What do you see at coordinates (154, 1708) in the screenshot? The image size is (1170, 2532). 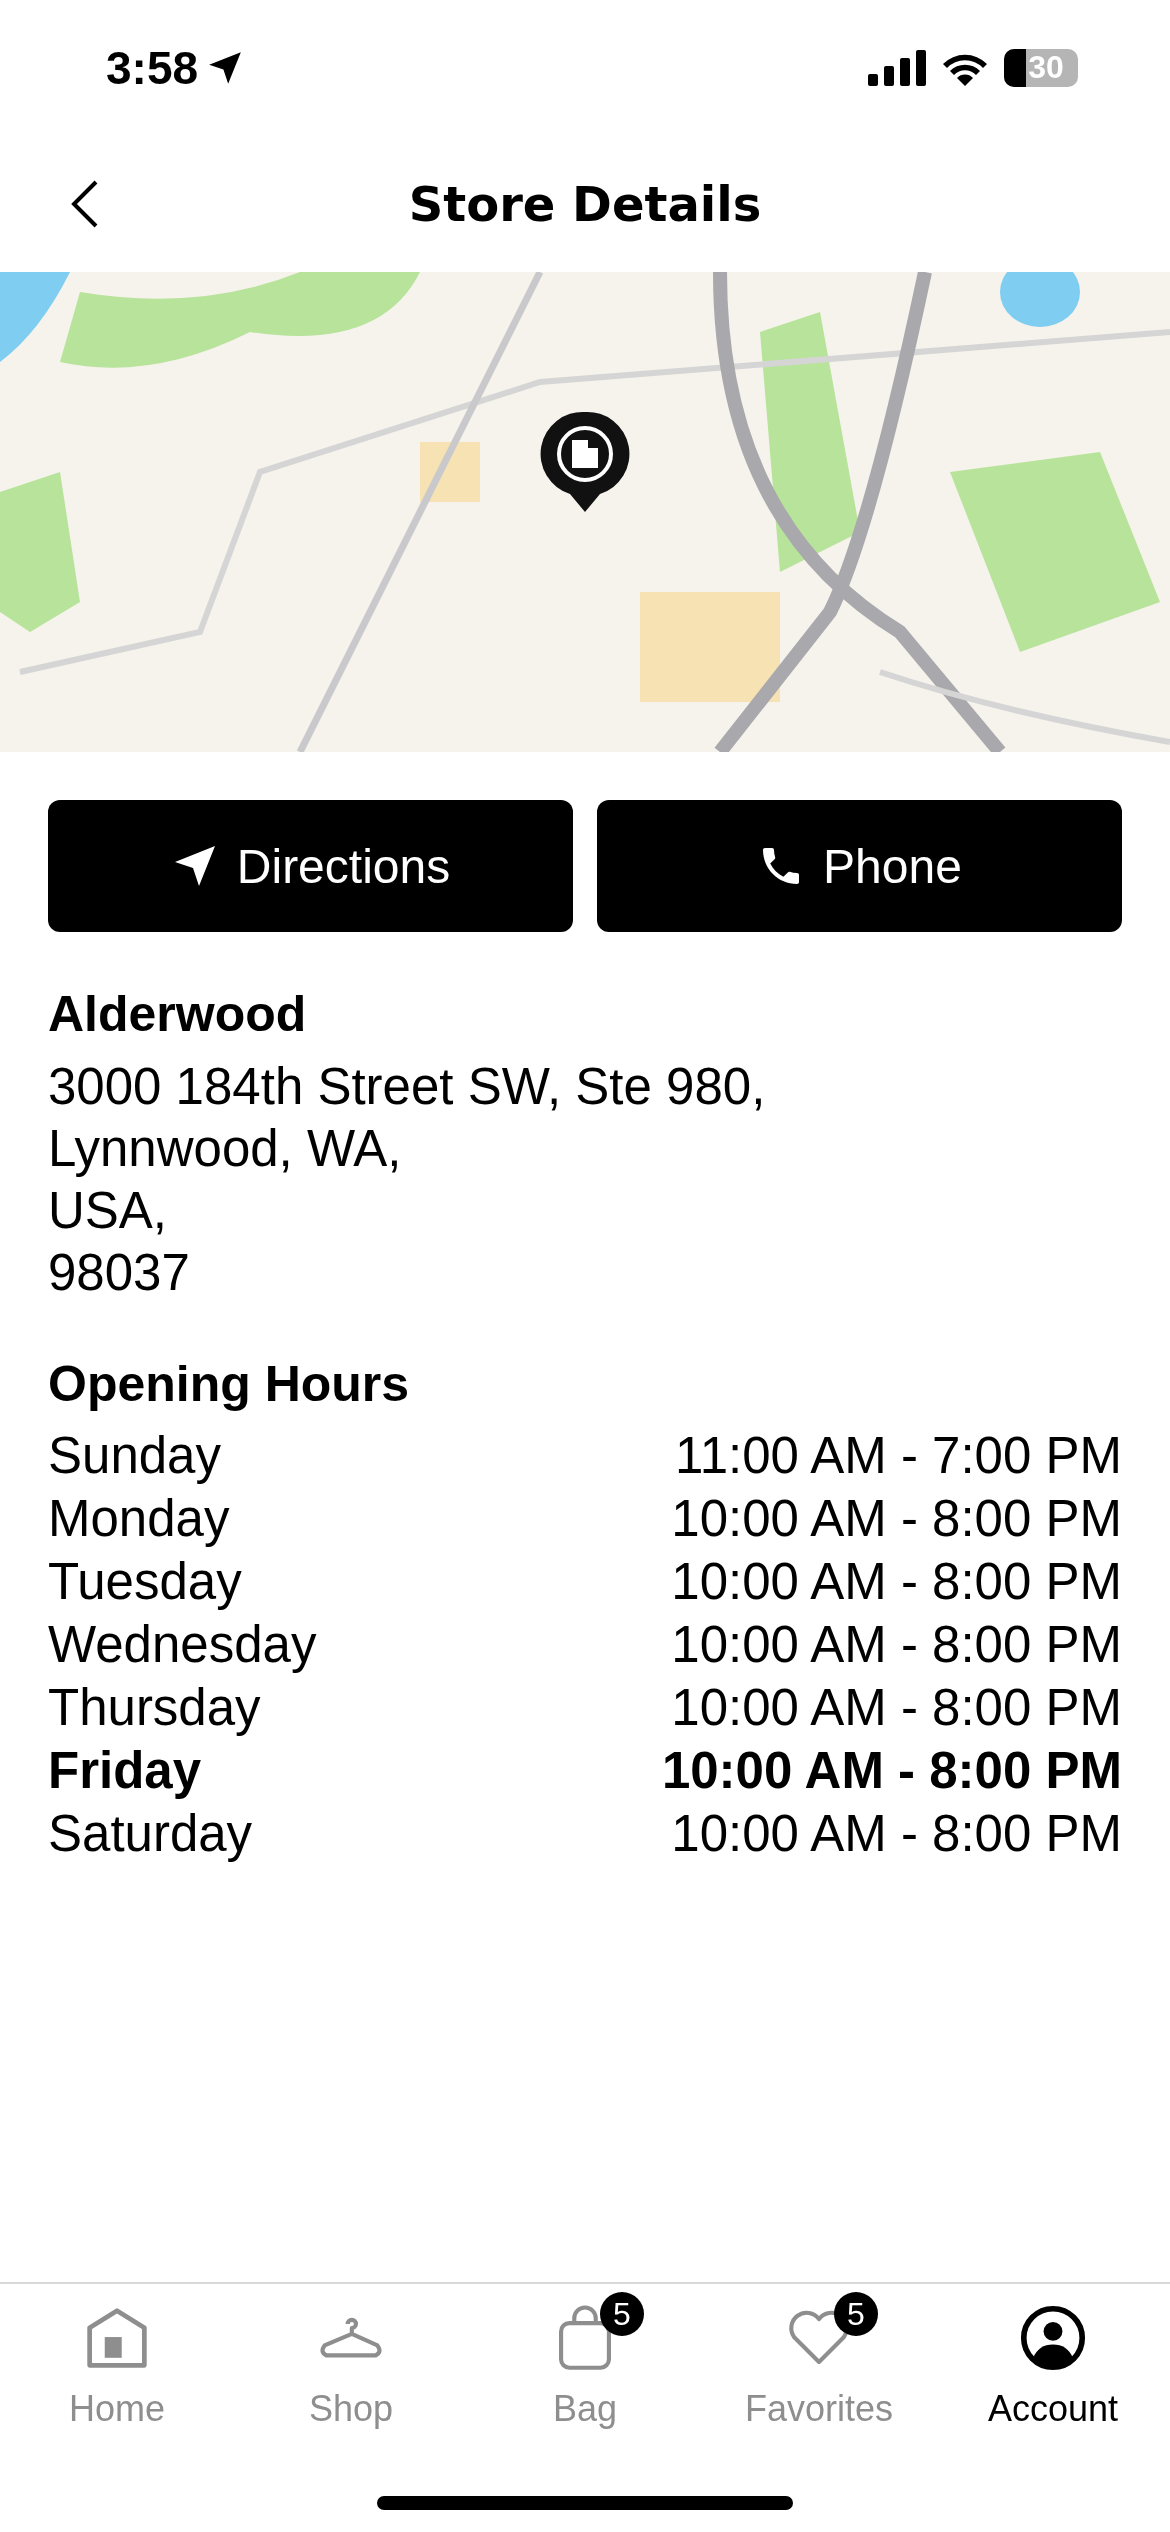 I see `day-label: Thursday` at bounding box center [154, 1708].